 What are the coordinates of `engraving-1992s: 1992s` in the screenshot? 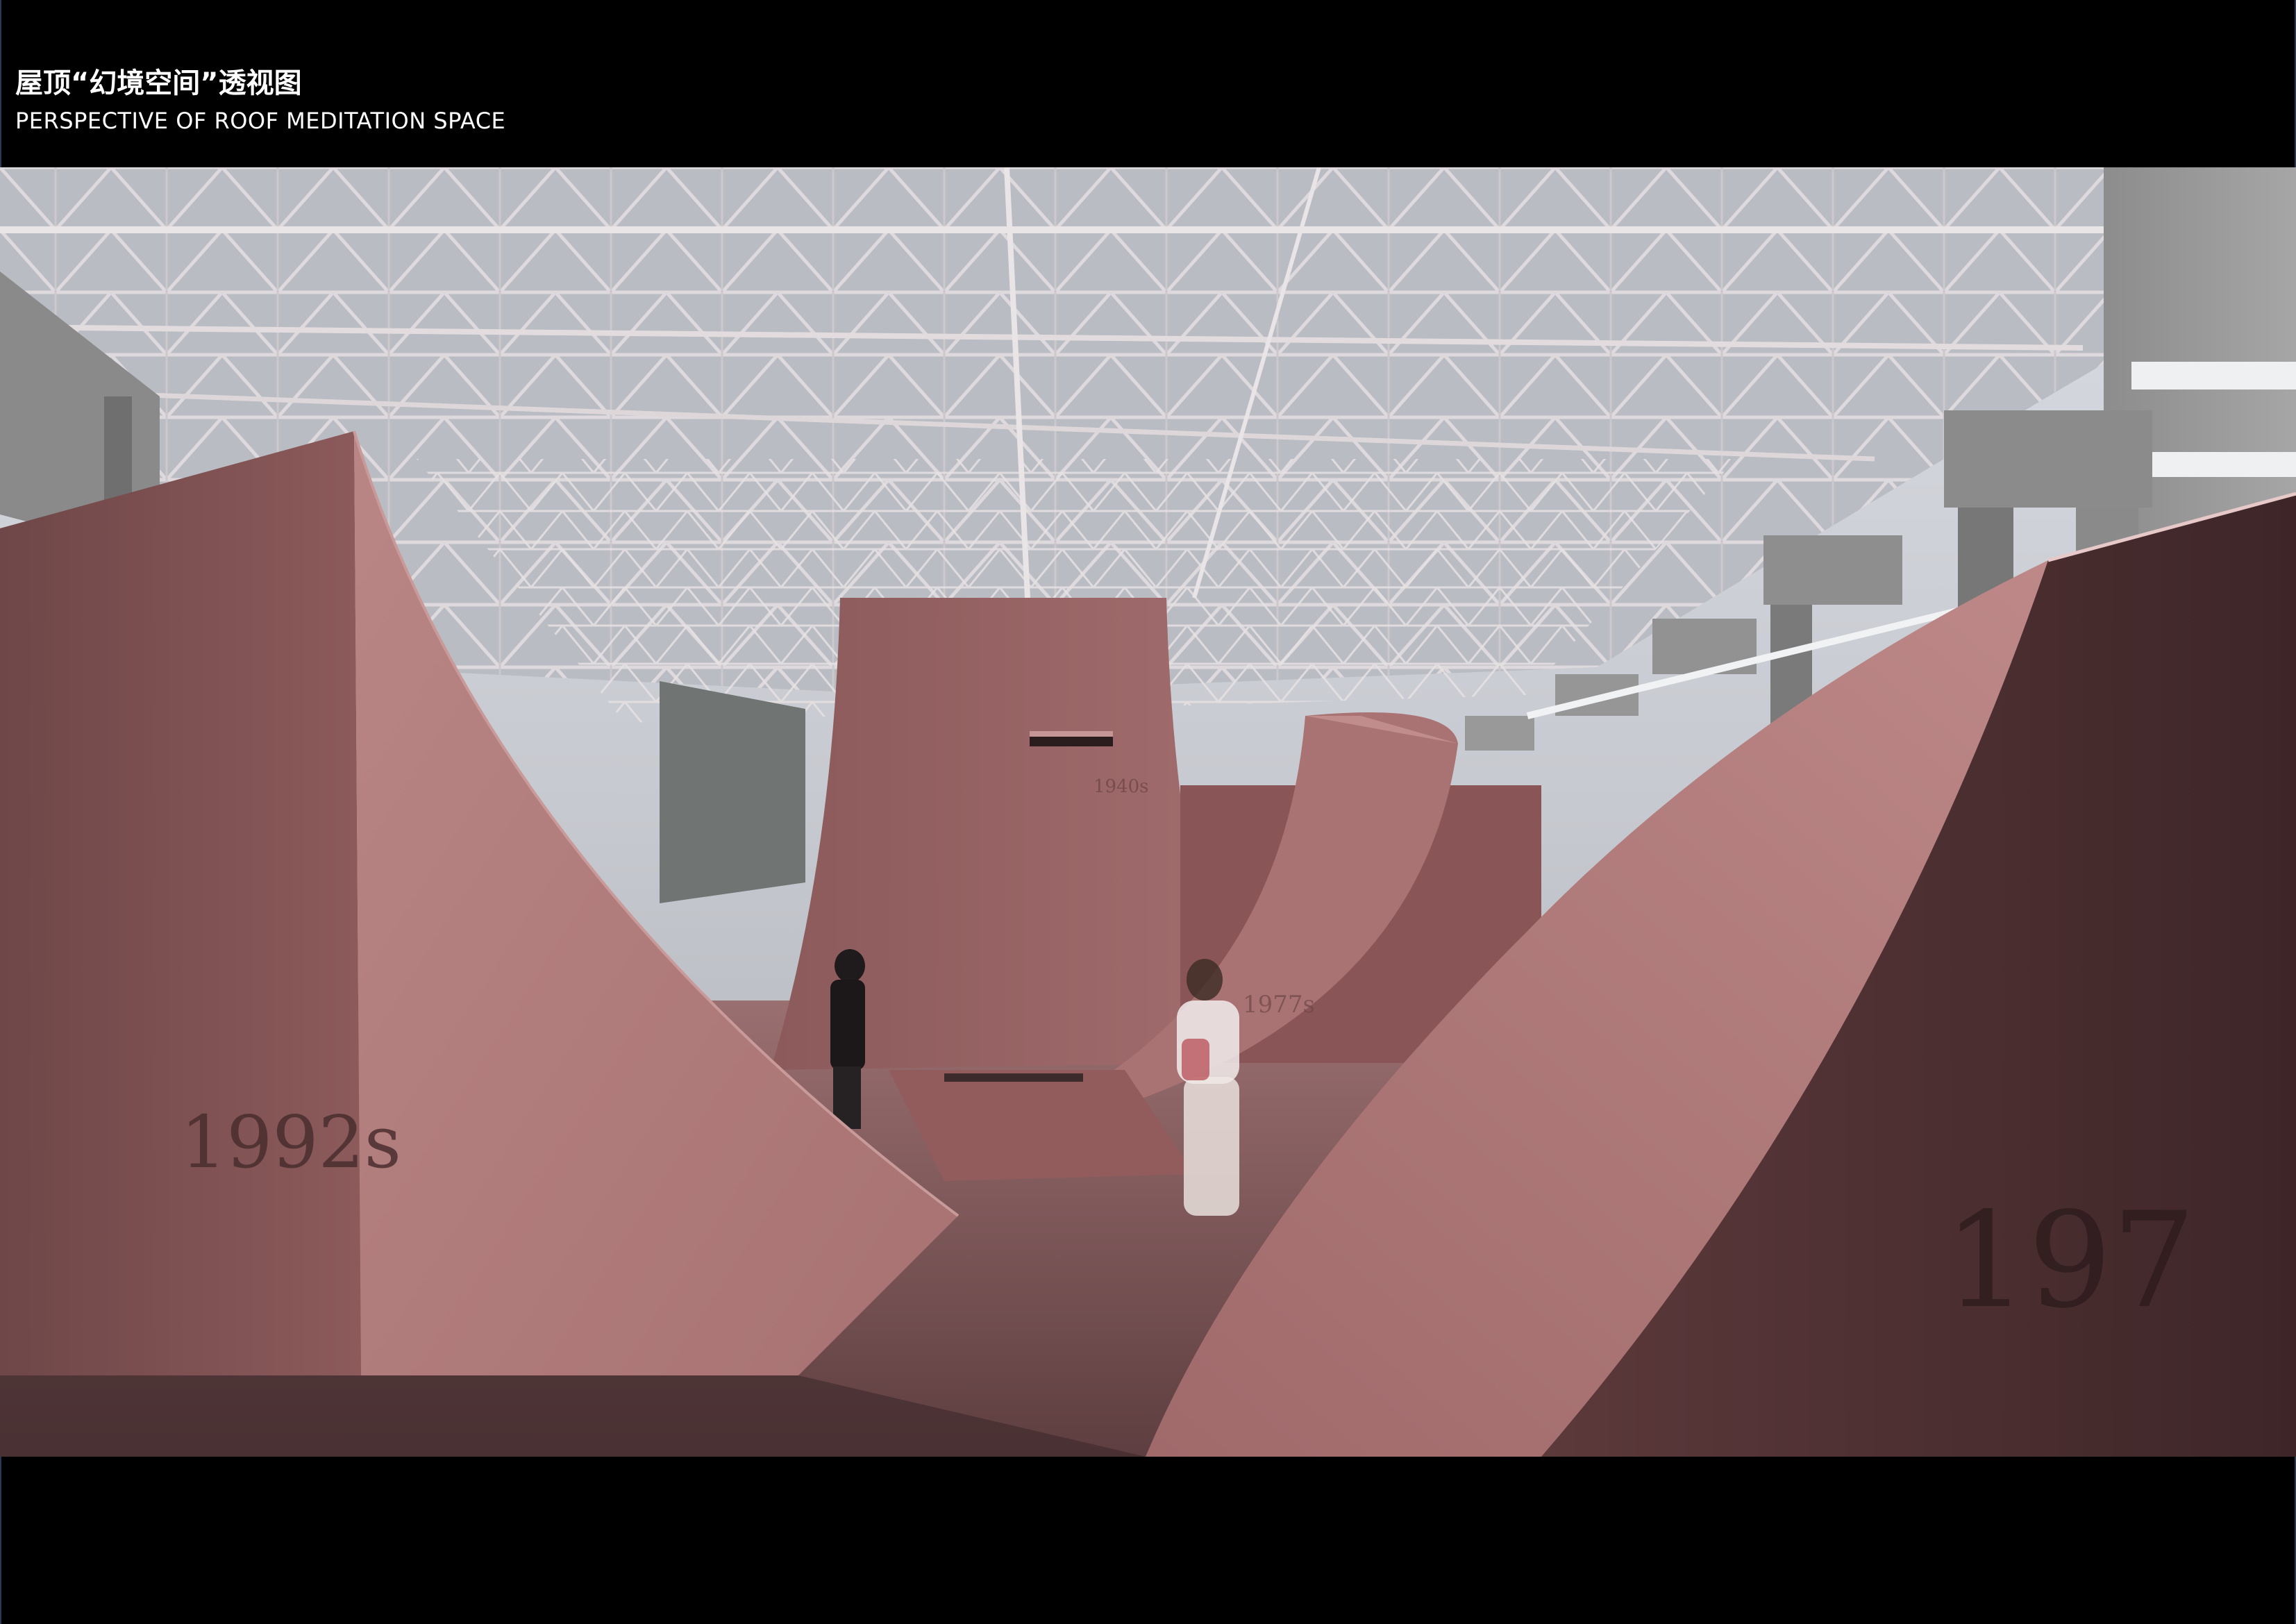 It's located at (291, 1142).